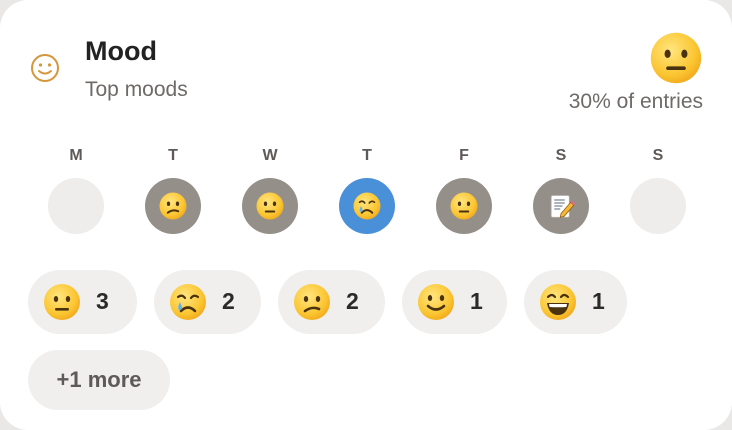 Image resolution: width=732 pixels, height=430 pixels. Describe the element at coordinates (635, 101) in the screenshot. I see `top-mood-percent: 30% of entries` at that location.